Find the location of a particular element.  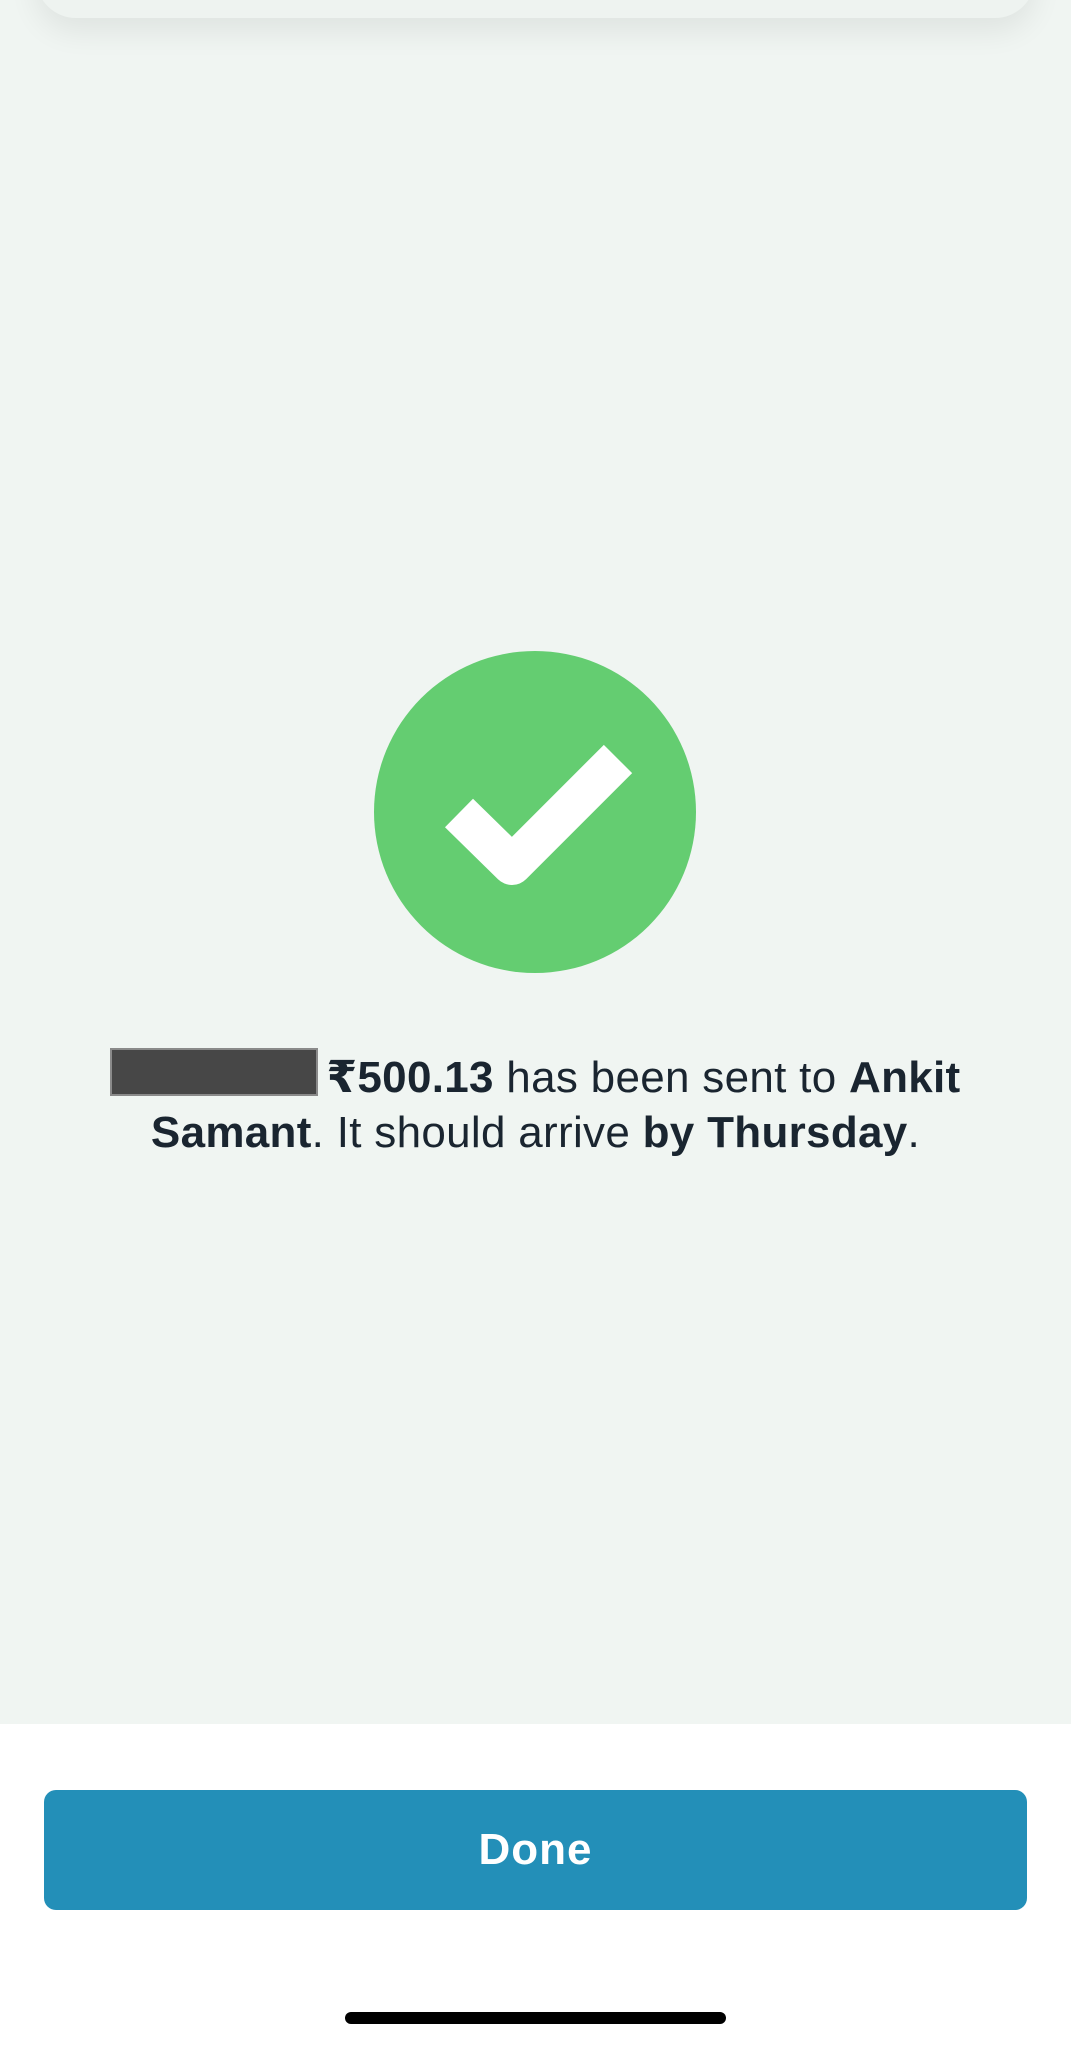

message-text-arrive: . It should arrive is located at coordinates (477, 1132).